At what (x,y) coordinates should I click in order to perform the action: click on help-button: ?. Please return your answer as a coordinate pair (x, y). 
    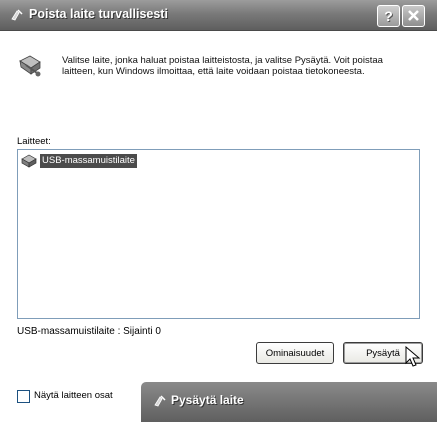
    Looking at the image, I should click on (388, 16).